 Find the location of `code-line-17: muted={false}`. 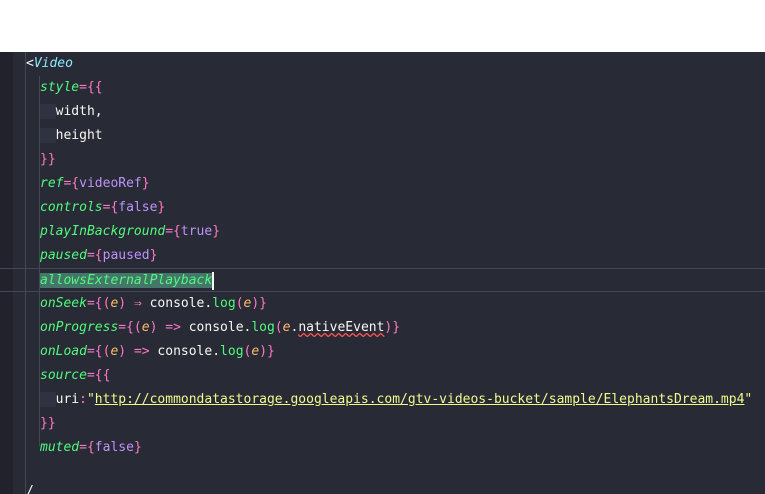

code-line-17: muted={false} is located at coordinates (91, 448).